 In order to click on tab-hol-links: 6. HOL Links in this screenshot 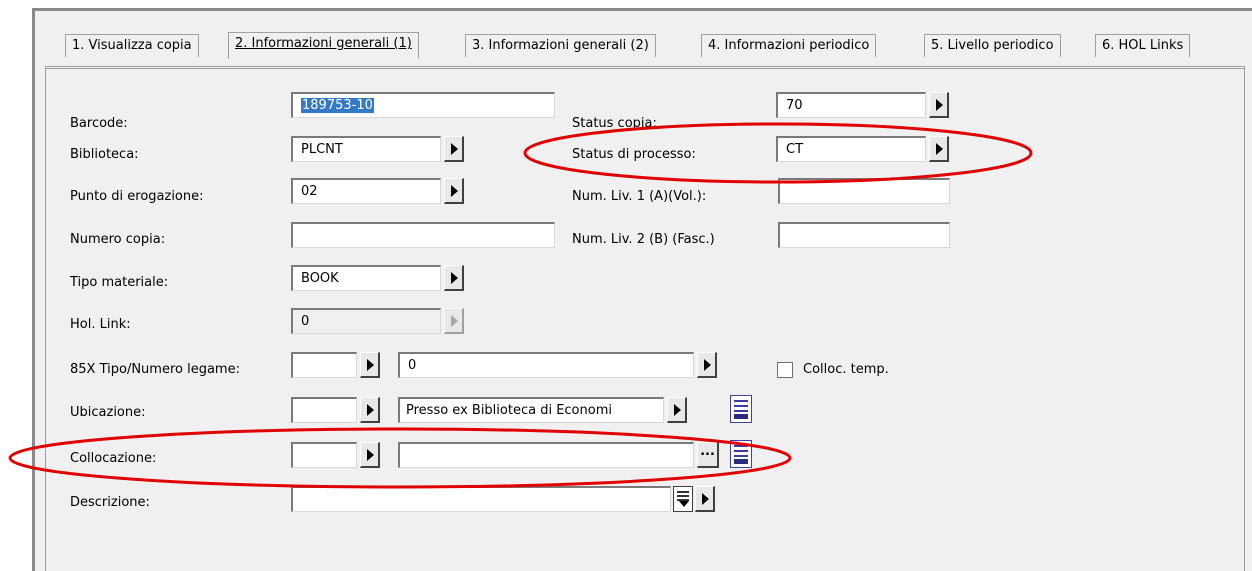, I will do `click(1143, 45)`.